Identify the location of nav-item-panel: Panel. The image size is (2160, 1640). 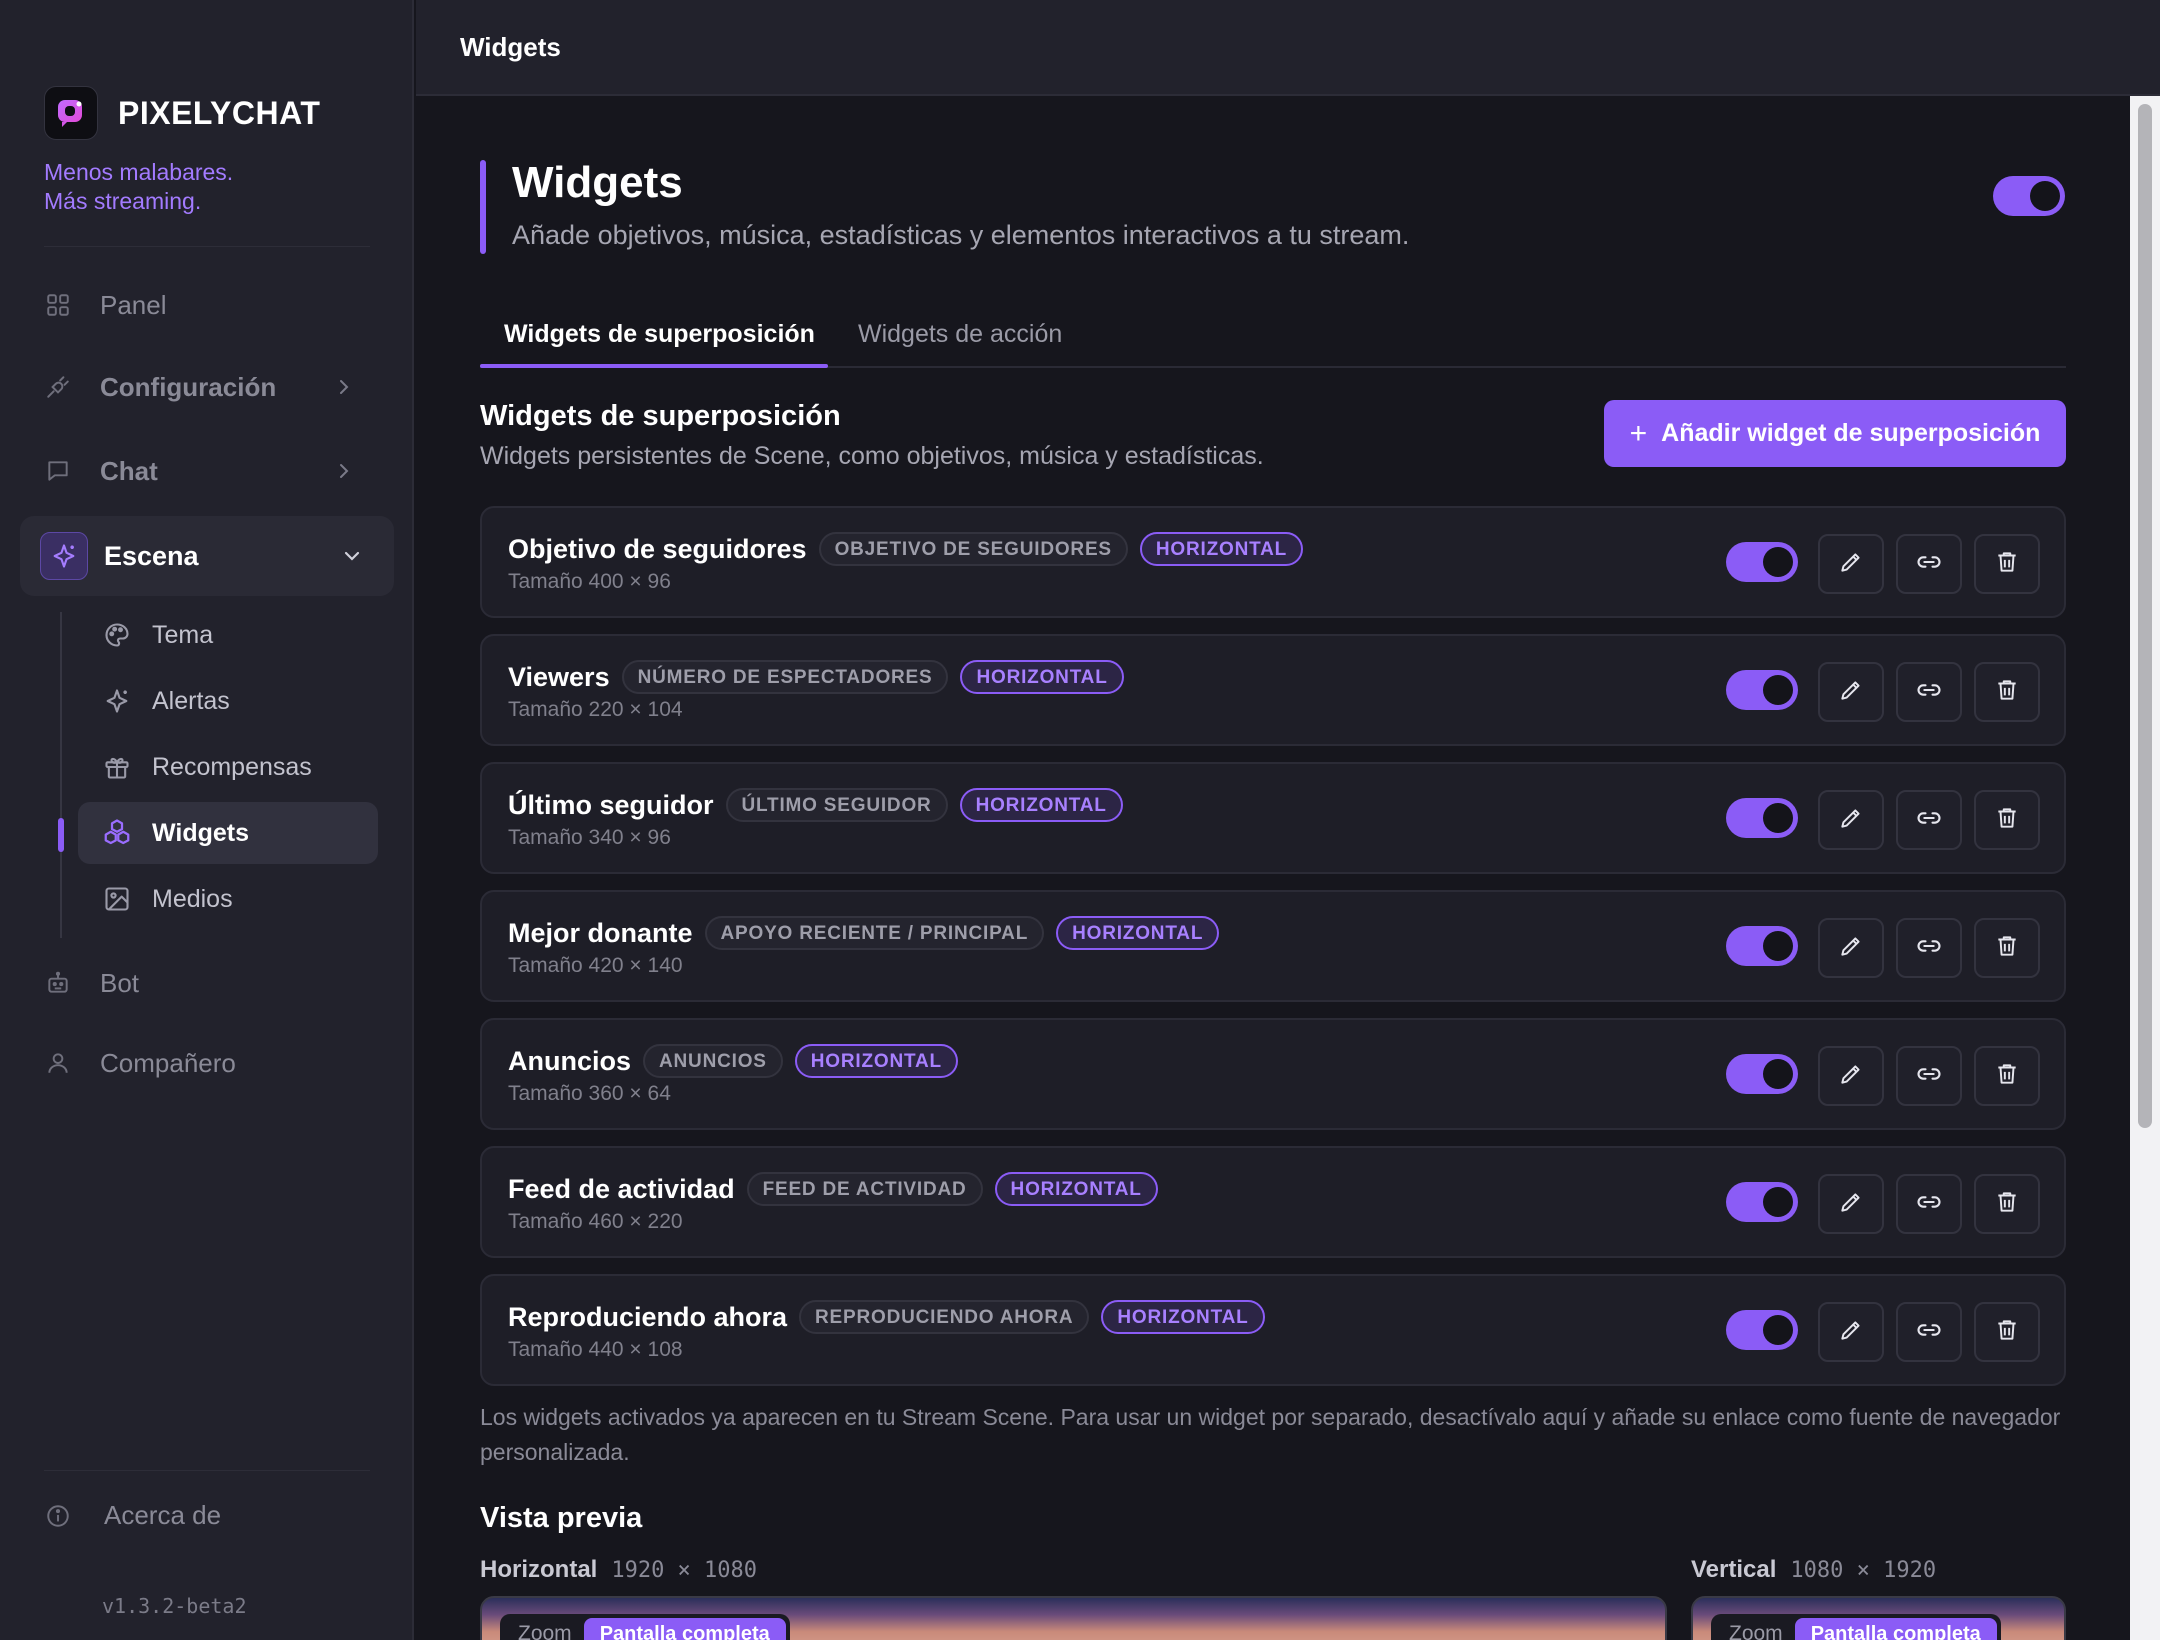
(207, 305).